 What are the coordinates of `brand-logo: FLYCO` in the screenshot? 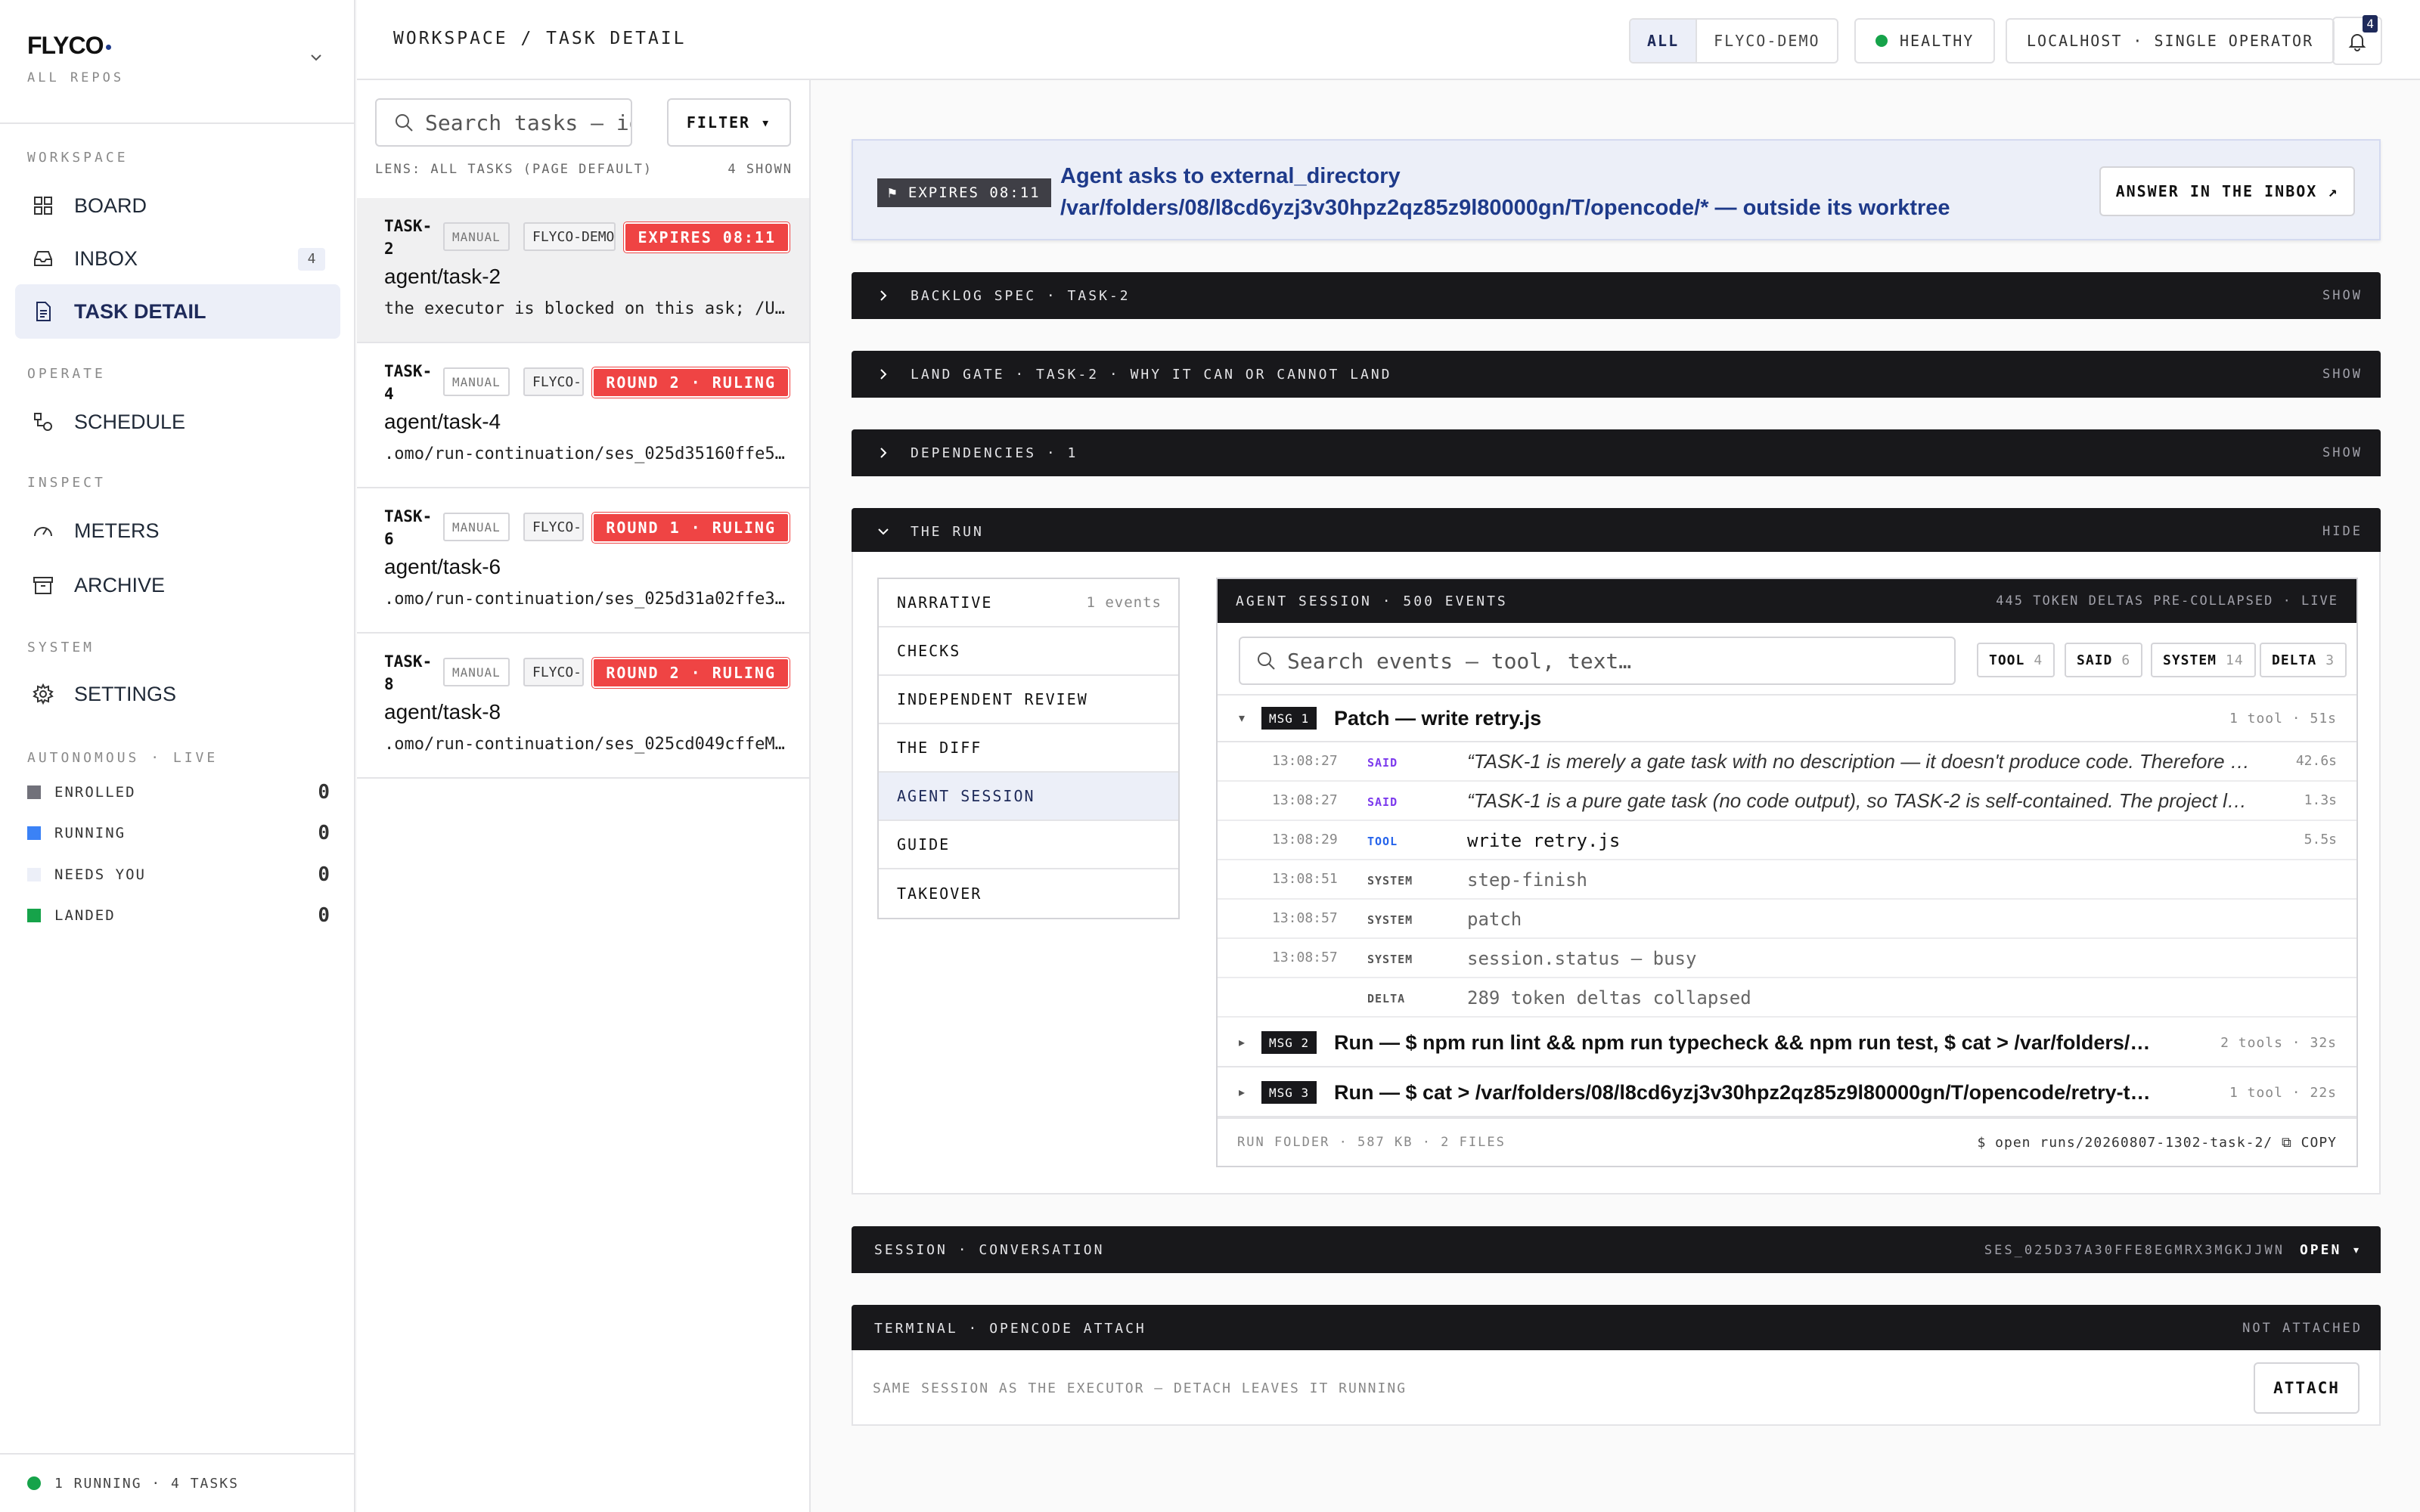 It's located at (177, 46).